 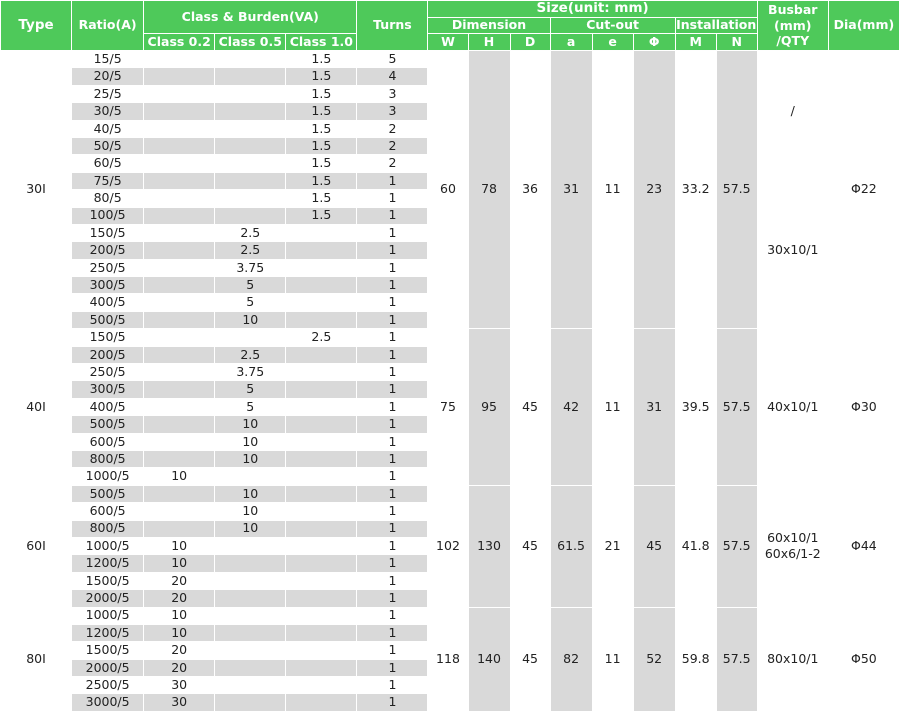 What do you see at coordinates (108, 25) in the screenshot?
I see `header-ratio: Ratio(A)` at bounding box center [108, 25].